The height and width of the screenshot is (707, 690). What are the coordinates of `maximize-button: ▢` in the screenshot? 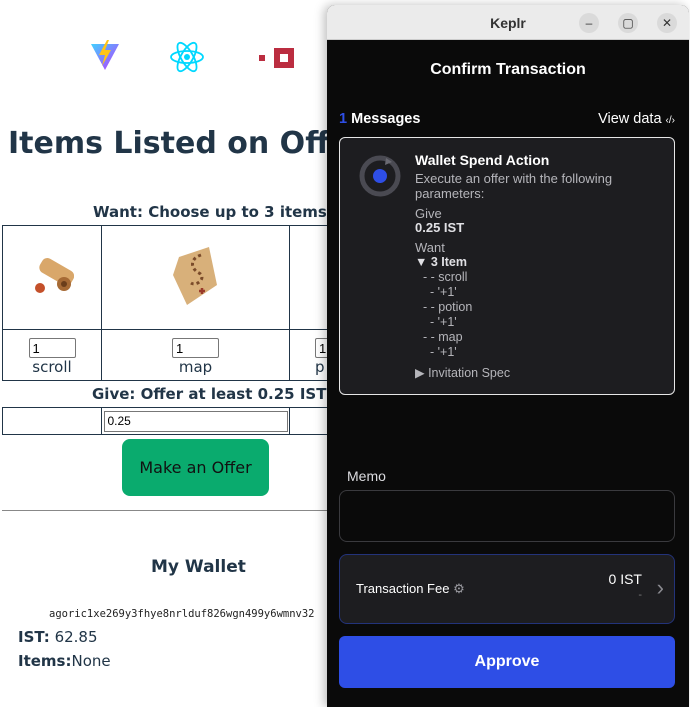 It's located at (628, 23).